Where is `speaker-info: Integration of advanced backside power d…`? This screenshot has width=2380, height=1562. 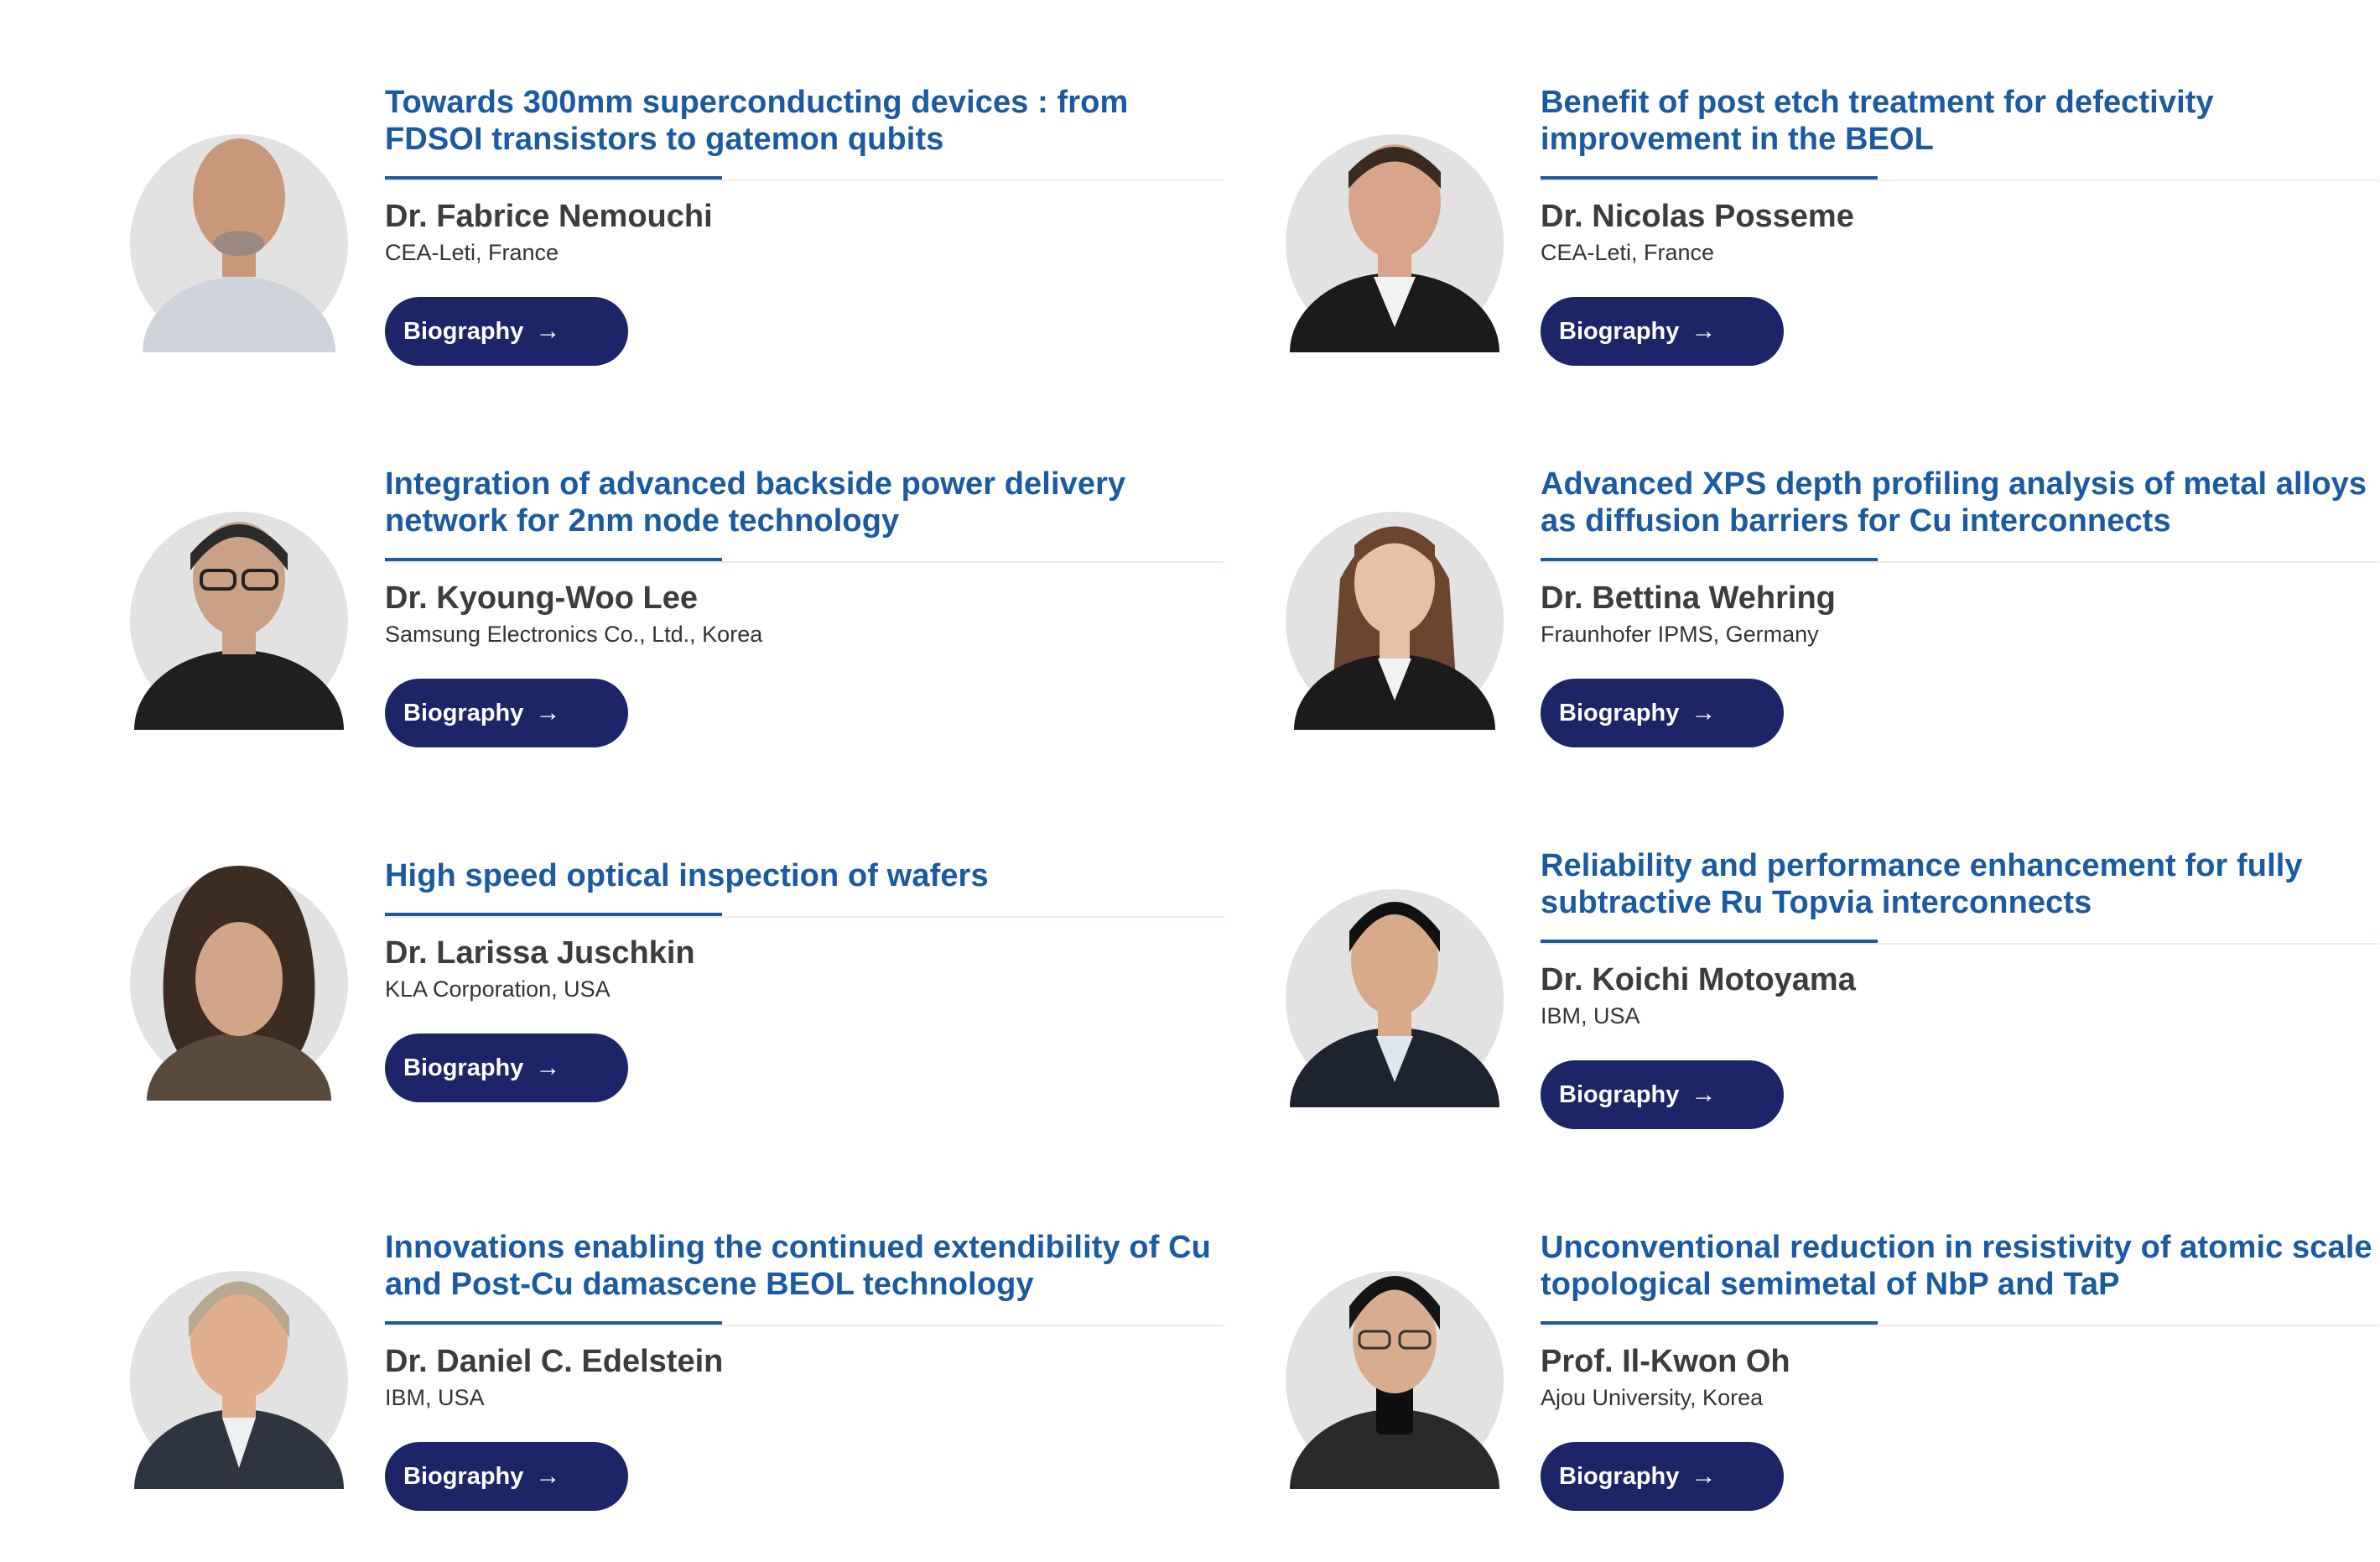
speaker-info: Integration of advanced backside power d… is located at coordinates (804, 606).